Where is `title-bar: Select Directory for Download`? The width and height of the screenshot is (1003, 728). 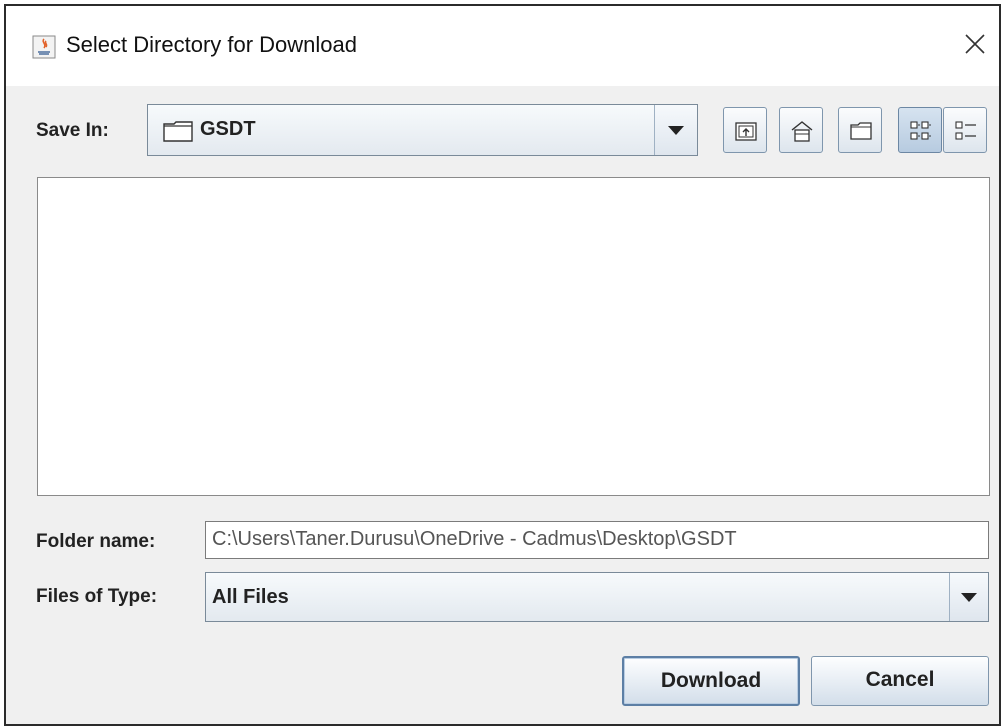 title-bar: Select Directory for Download is located at coordinates (502, 46).